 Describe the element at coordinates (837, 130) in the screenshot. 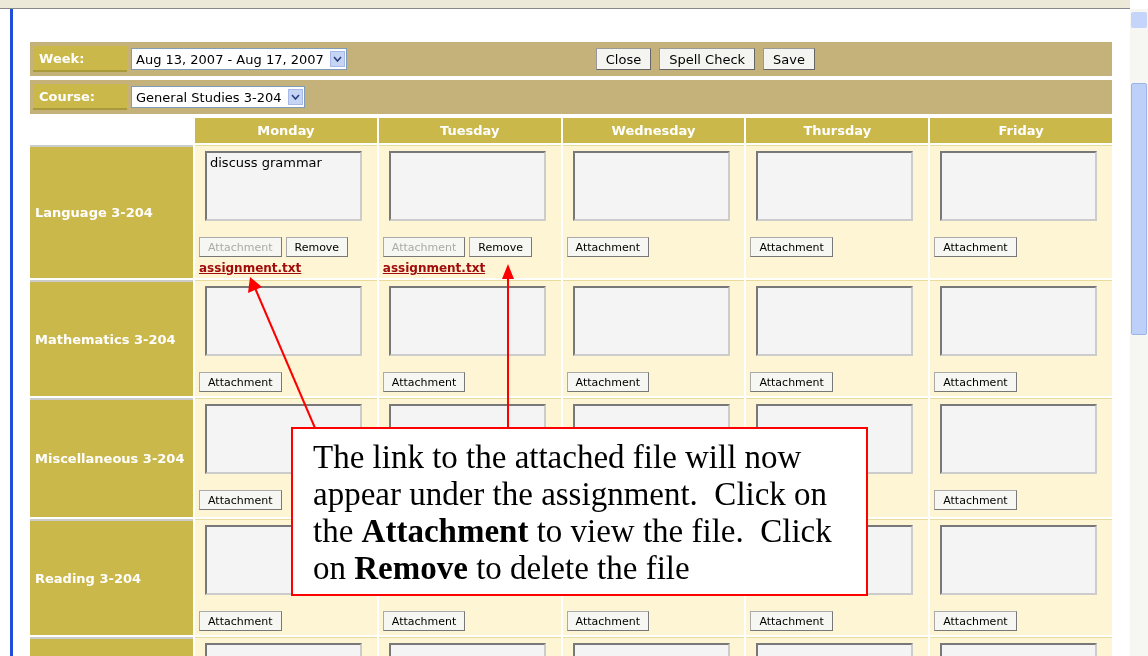

I see `day-header: Thursday` at that location.